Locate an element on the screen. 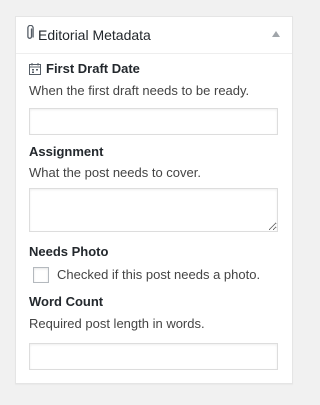 The width and height of the screenshot is (320, 405). assignment-description: What the post needs to cover. is located at coordinates (115, 172).